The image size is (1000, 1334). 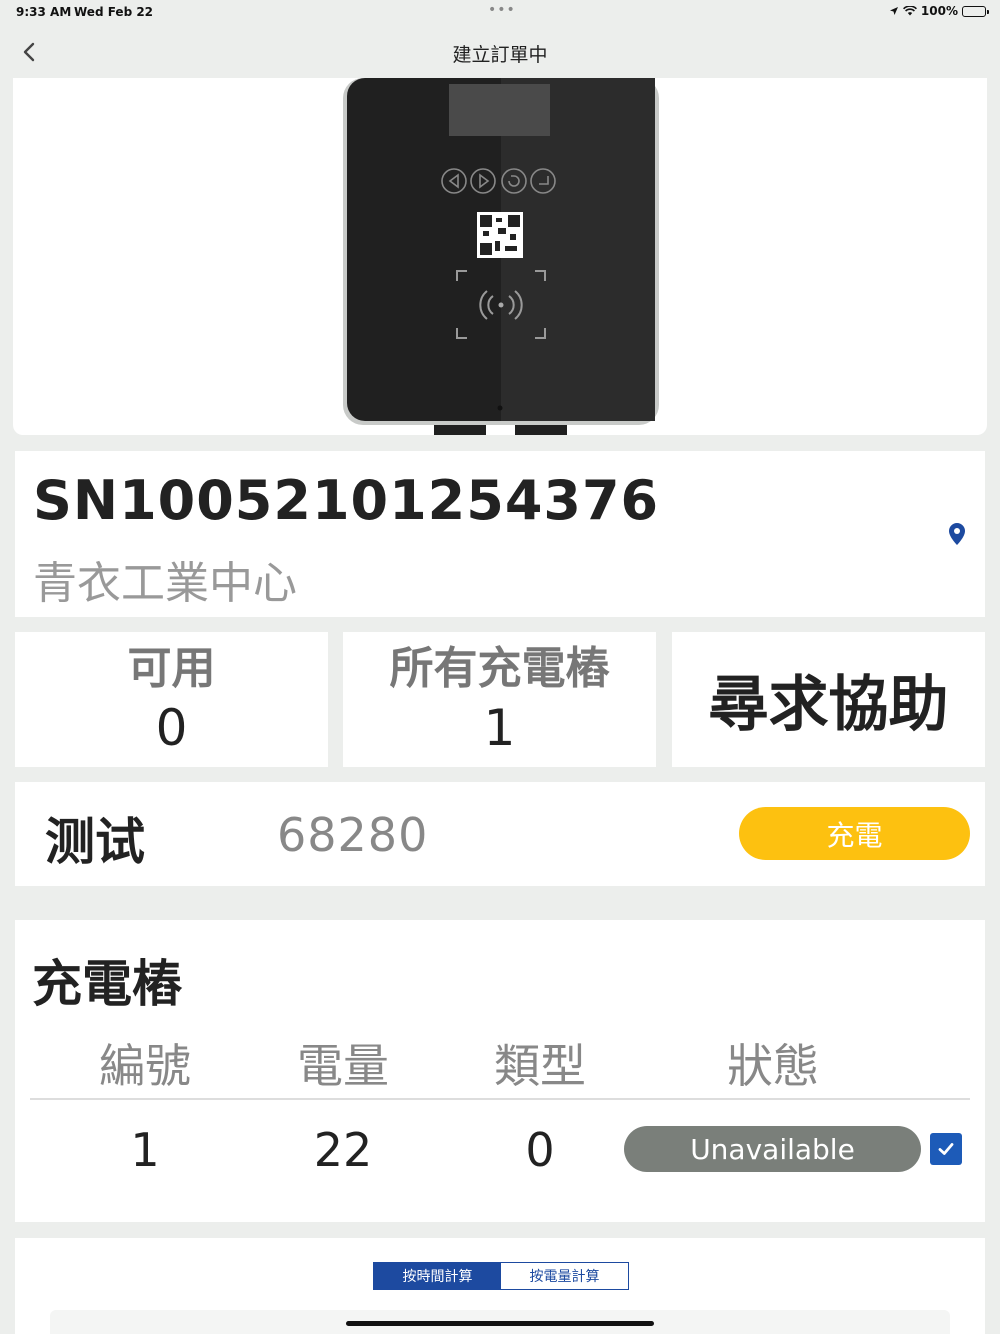 I want to click on column-header-type: 類型, so click(x=540, y=1066).